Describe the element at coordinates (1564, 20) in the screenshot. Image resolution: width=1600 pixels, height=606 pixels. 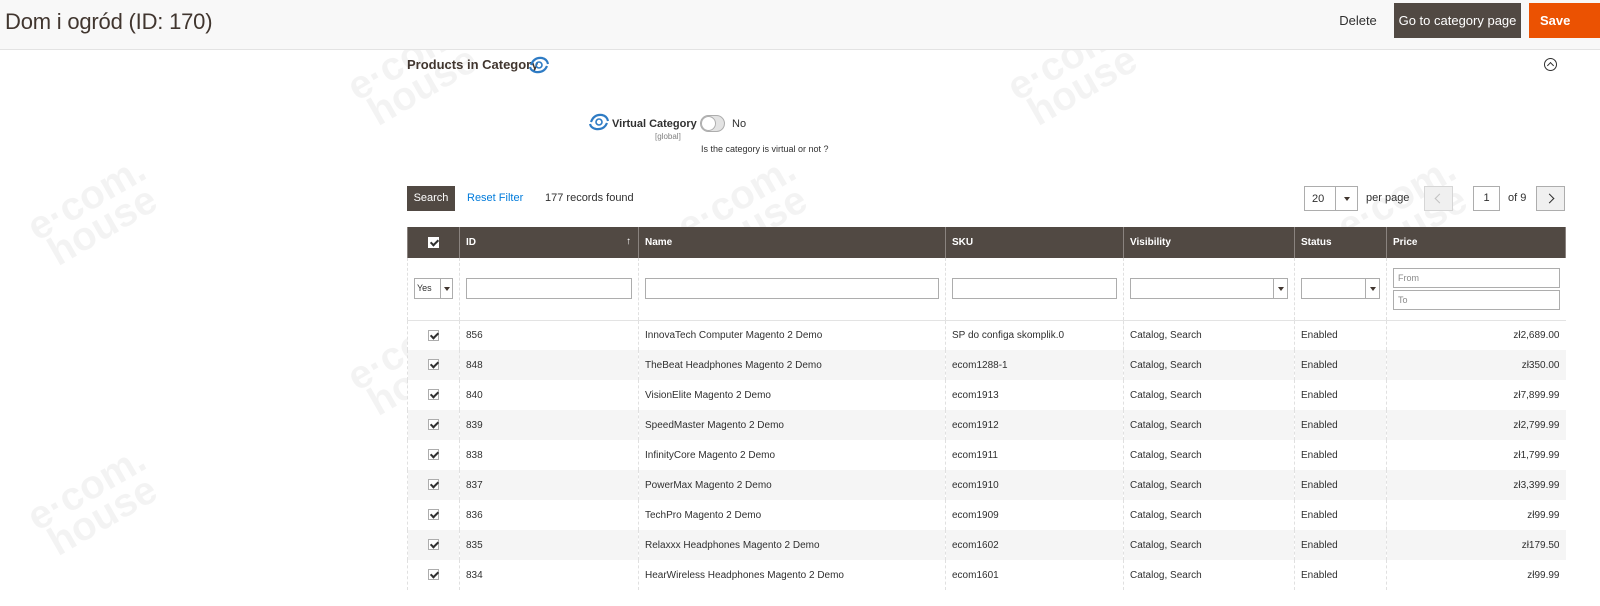
I see `save-button: Save` at that location.